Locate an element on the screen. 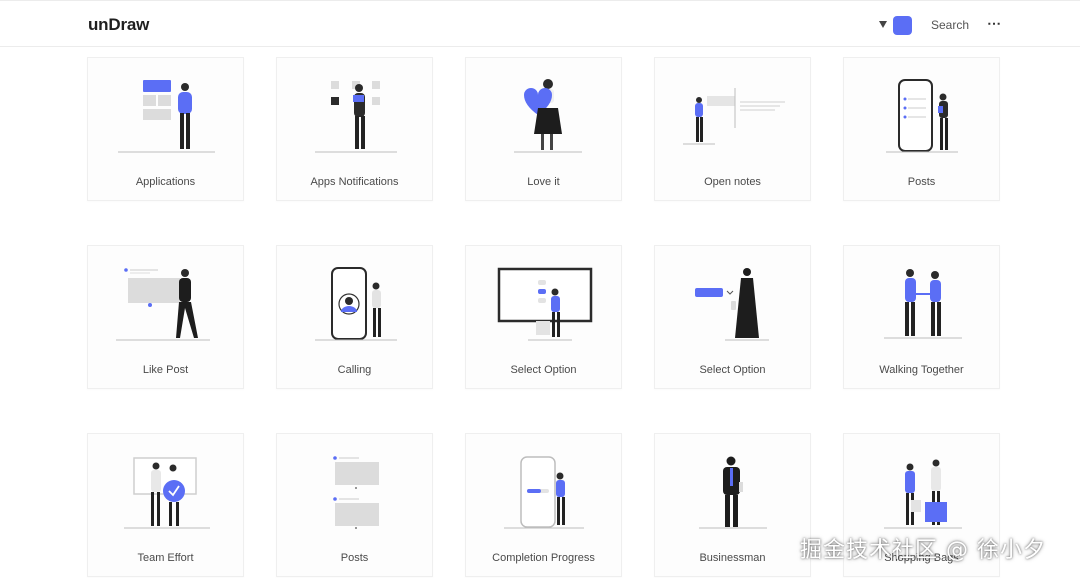 Image resolution: width=1080 pixels, height=578 pixels. apps-notifications-illustration is located at coordinates (356, 117).